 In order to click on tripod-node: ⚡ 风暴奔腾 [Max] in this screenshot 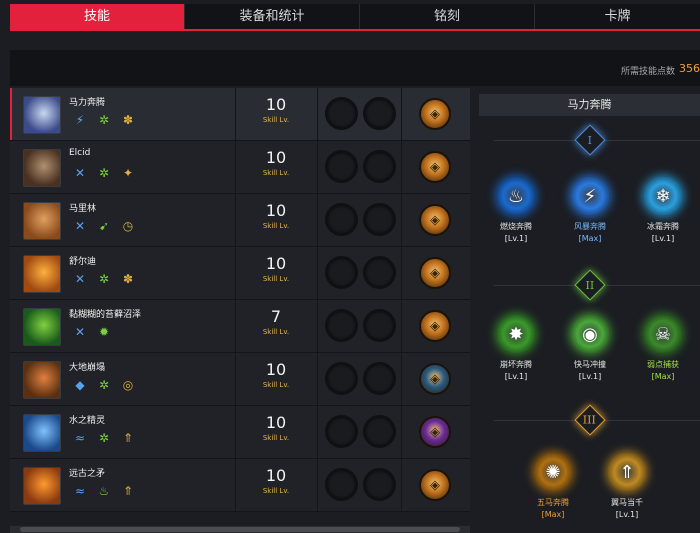, I will do `click(590, 209)`.